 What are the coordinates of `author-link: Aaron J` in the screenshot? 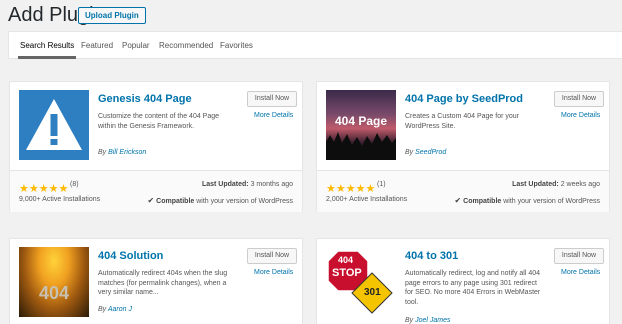 It's located at (120, 309).